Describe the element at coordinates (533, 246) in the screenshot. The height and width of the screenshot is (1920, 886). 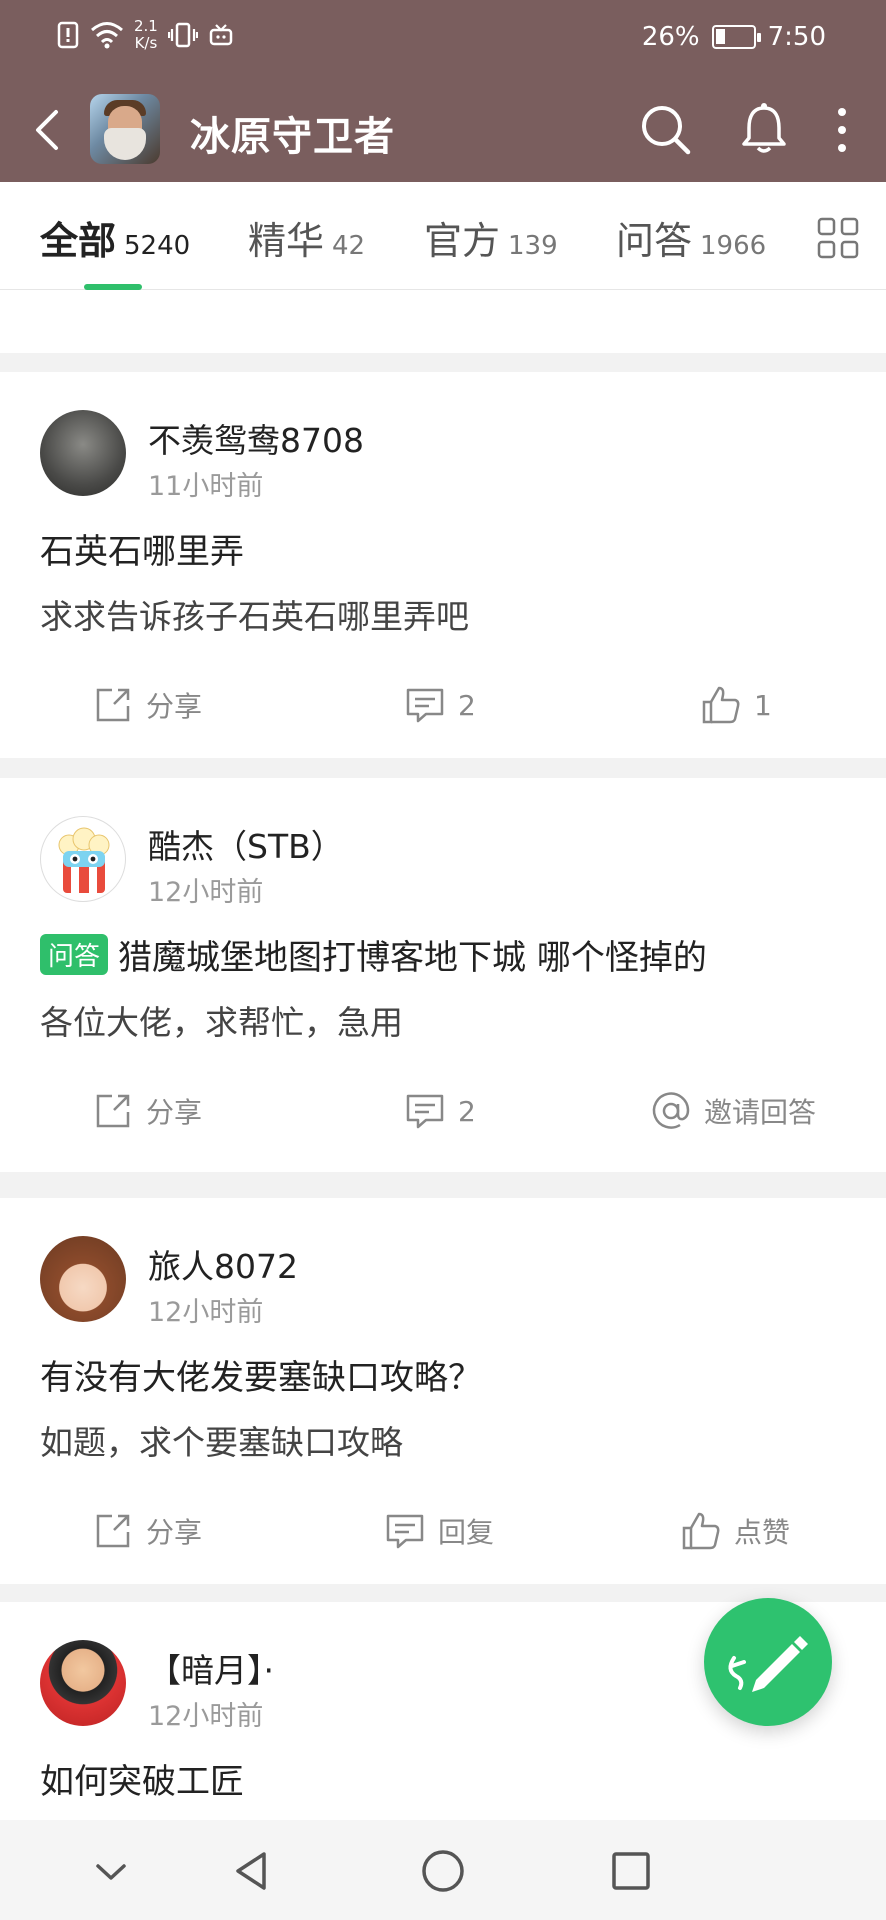
I see `tab-count: 139` at that location.